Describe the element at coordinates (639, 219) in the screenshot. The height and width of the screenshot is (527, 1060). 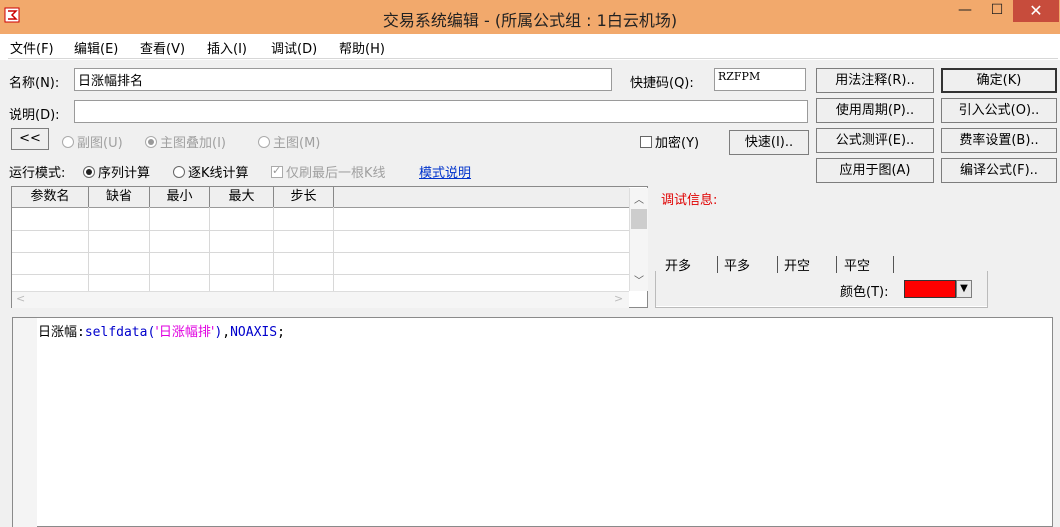
I see `scroll-thumb` at that location.